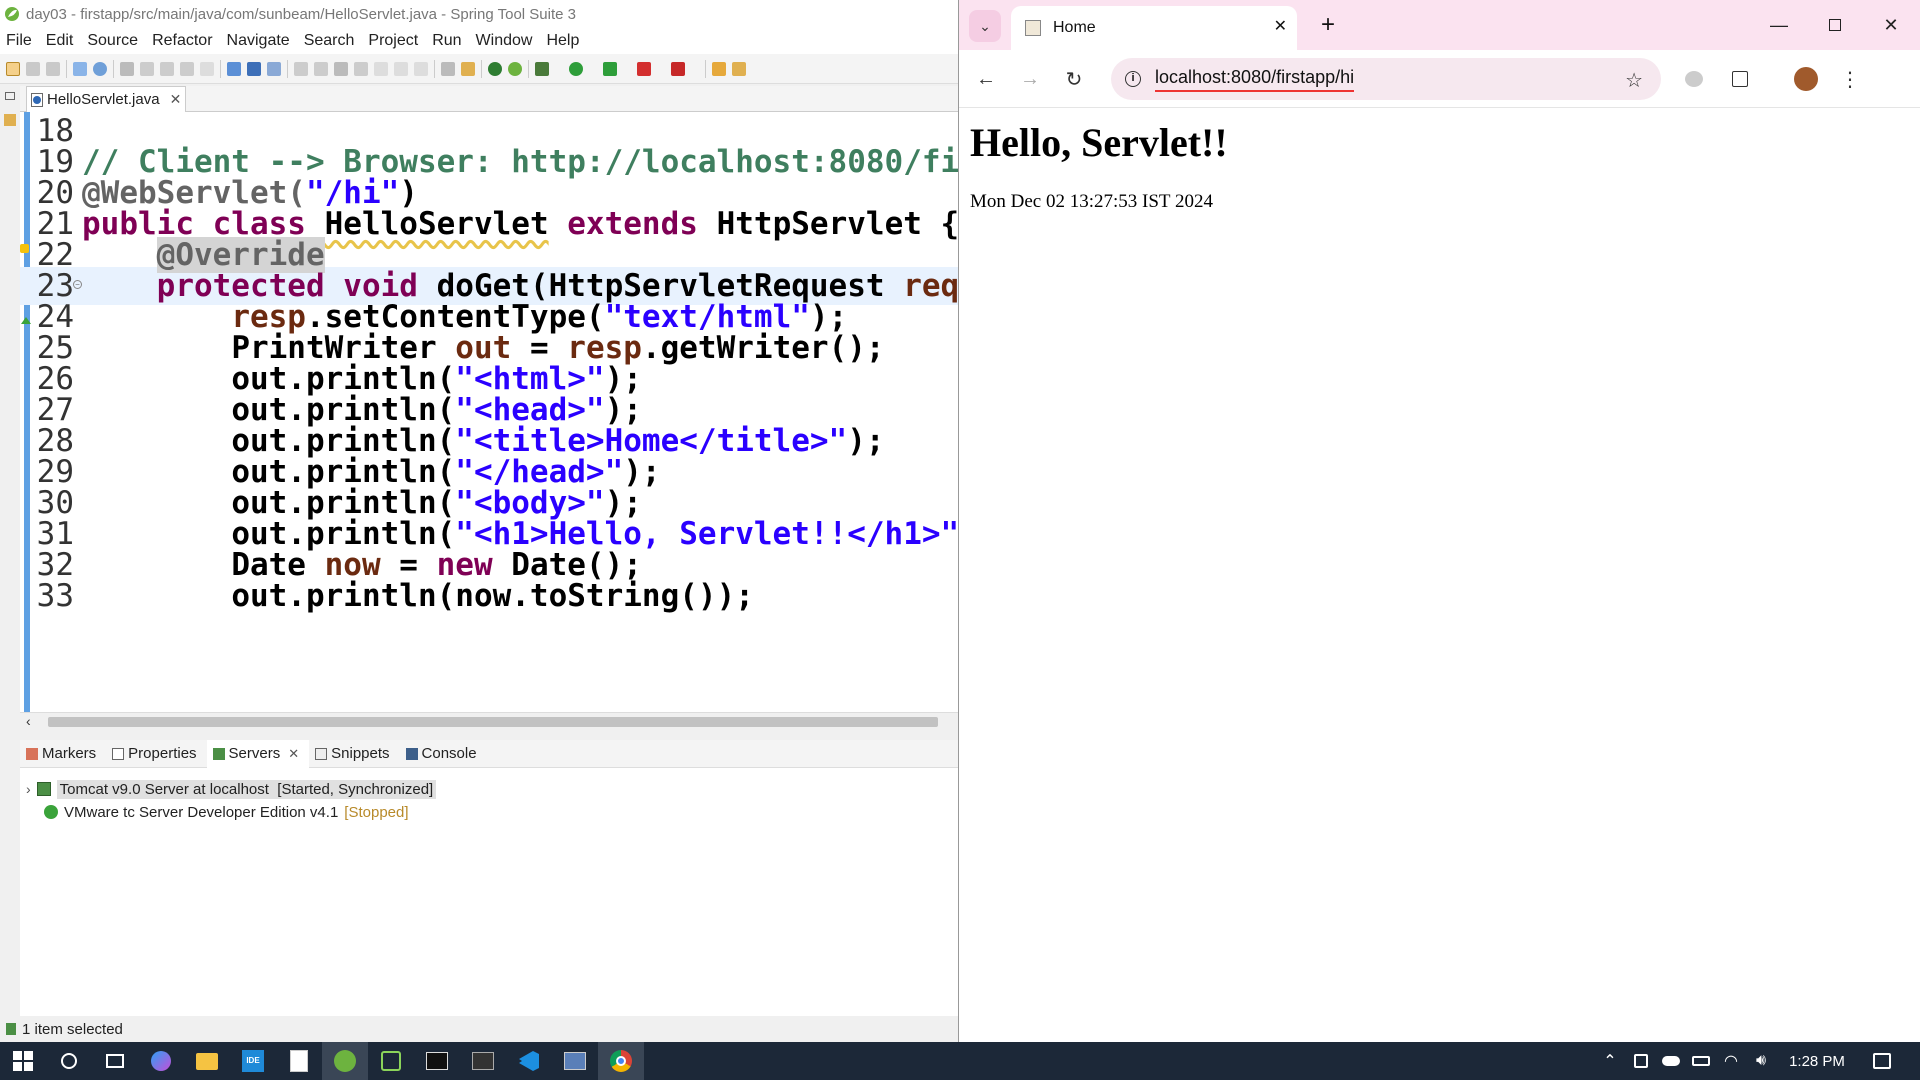 This screenshot has height=1080, width=1920. What do you see at coordinates (63, 754) in the screenshot?
I see `tab-markers: Markers` at bounding box center [63, 754].